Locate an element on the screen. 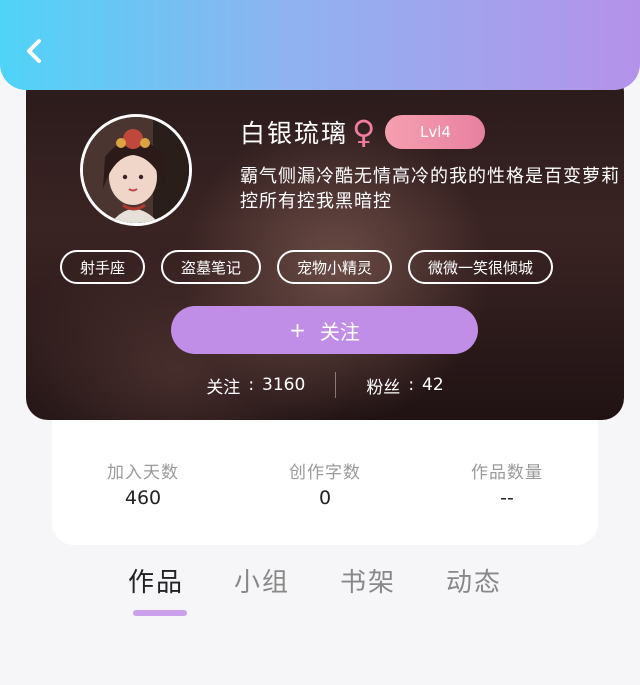 The width and height of the screenshot is (640, 685). stats-divider is located at coordinates (336, 385).